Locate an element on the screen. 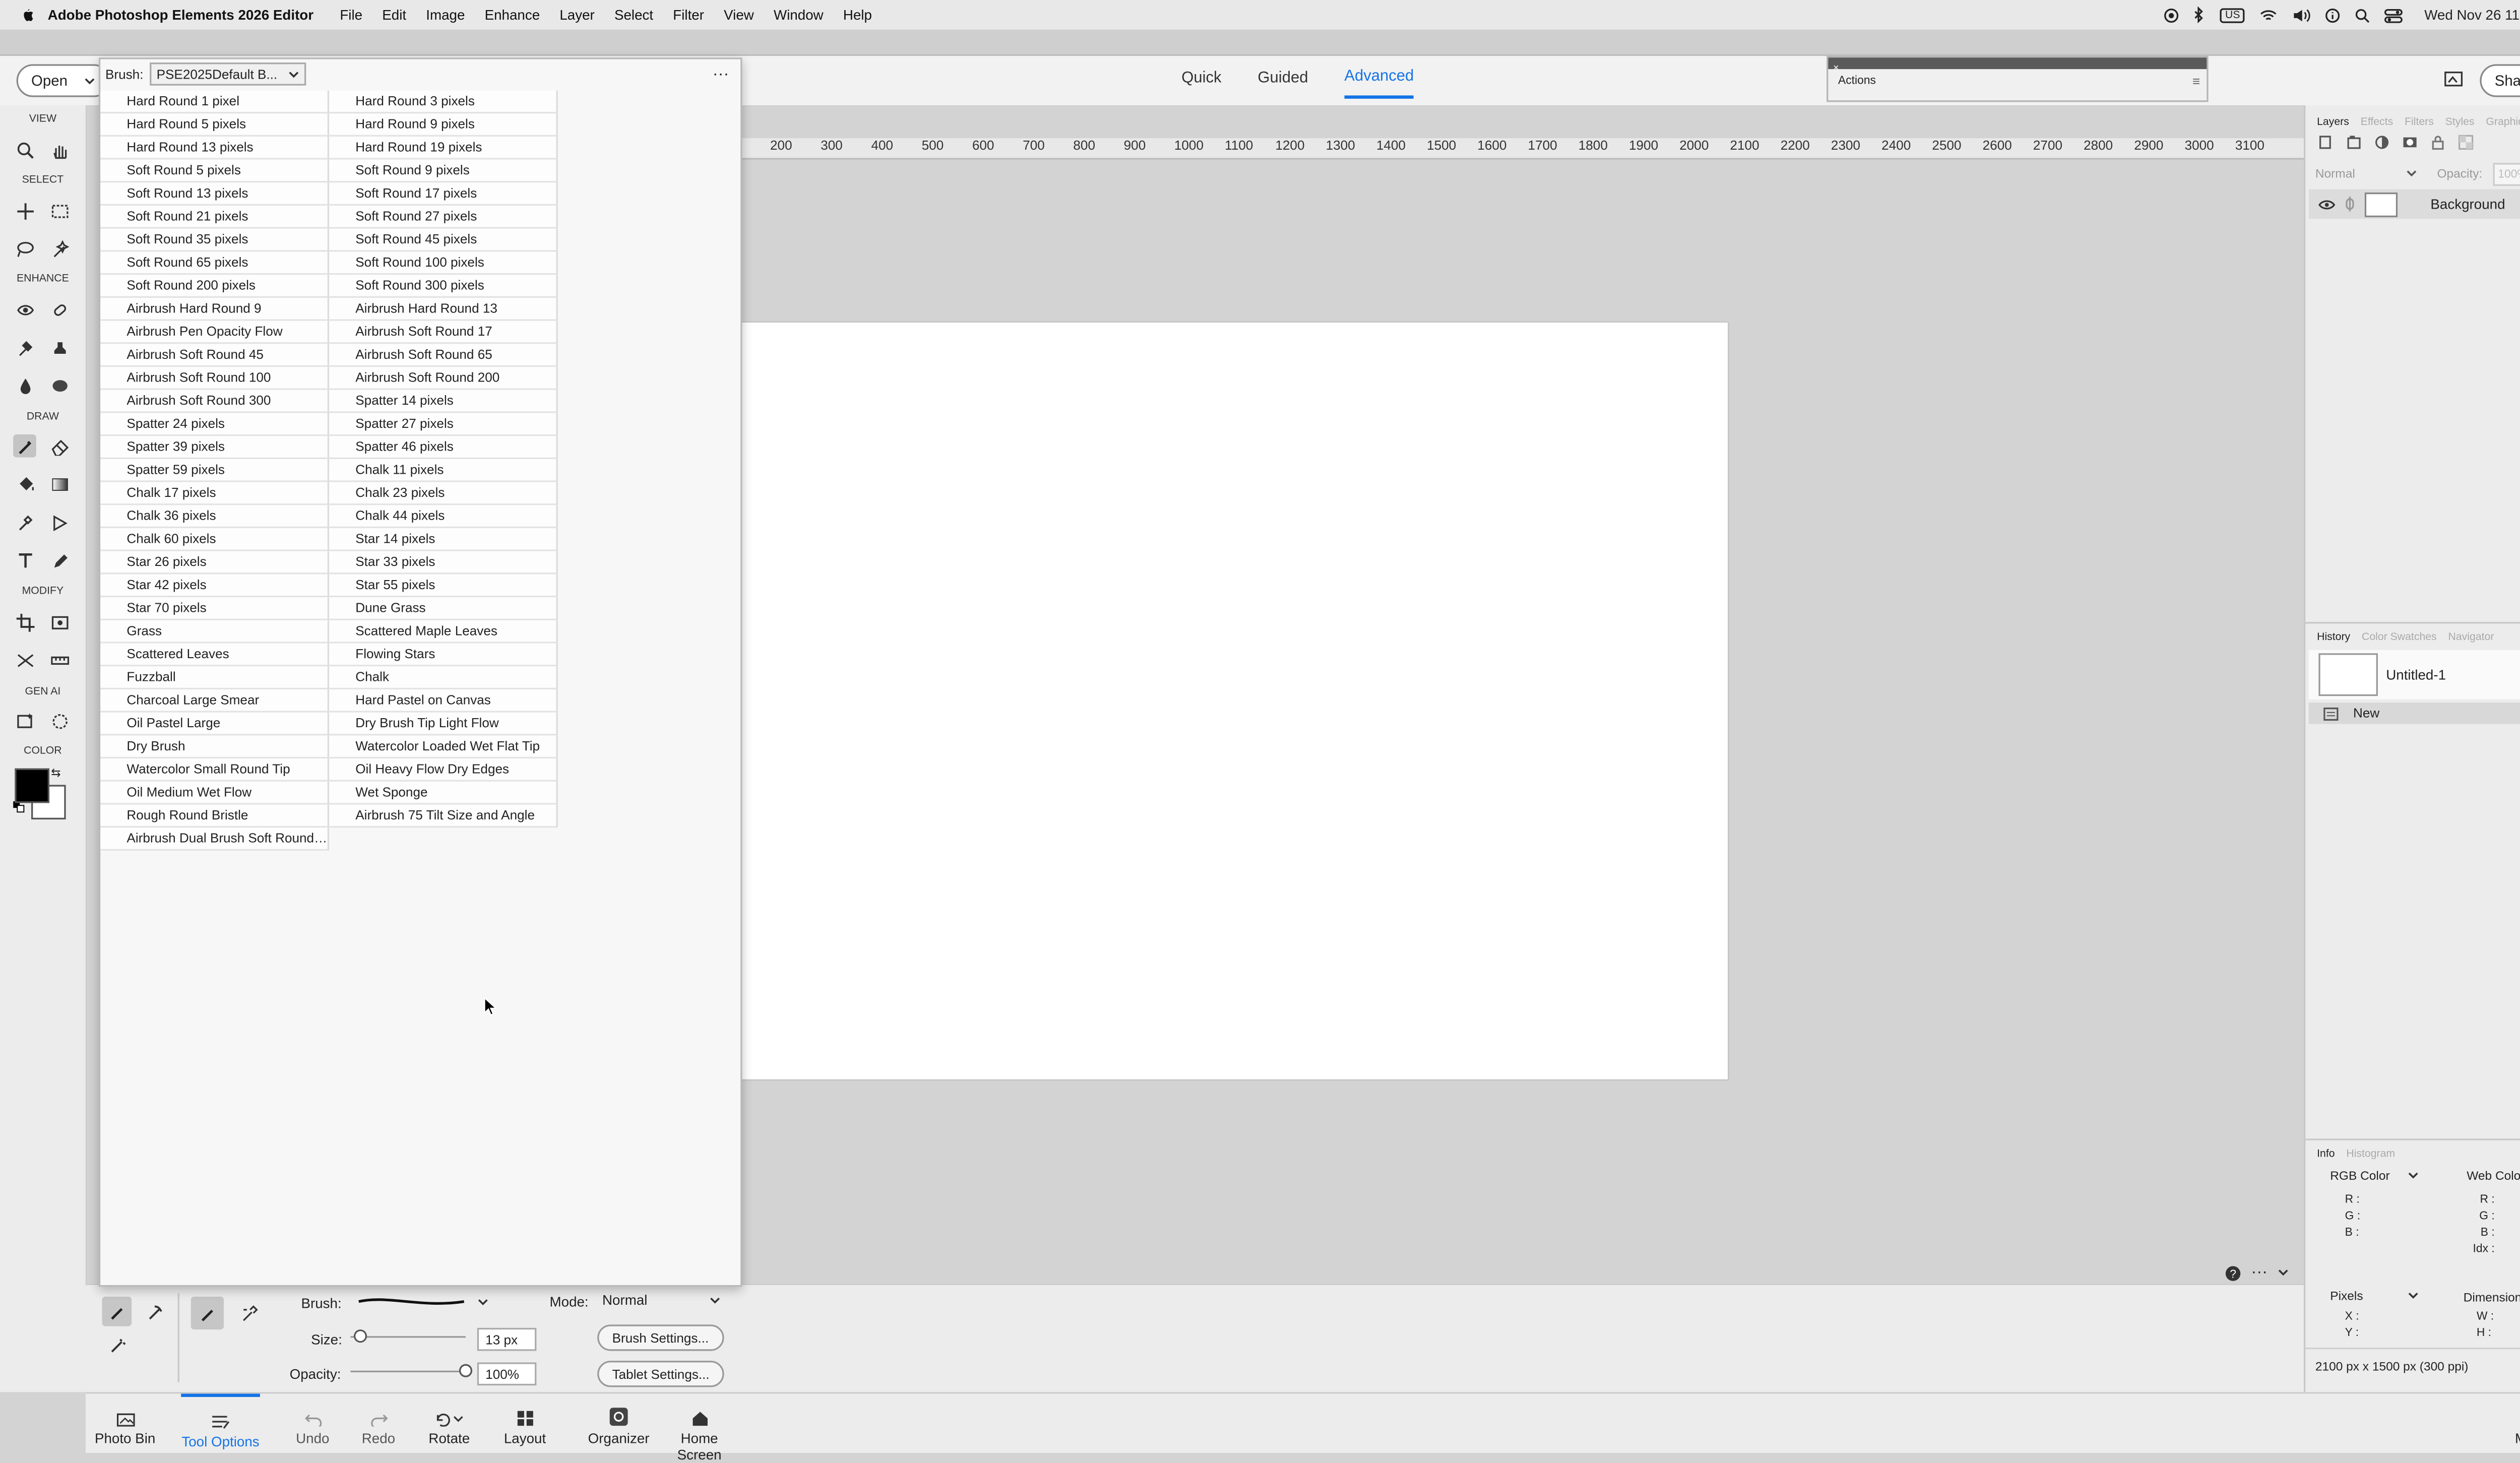 Image resolution: width=2520 pixels, height=1463 pixels. brush-preset-item: Soft Round 5 pixels is located at coordinates (215, 171).